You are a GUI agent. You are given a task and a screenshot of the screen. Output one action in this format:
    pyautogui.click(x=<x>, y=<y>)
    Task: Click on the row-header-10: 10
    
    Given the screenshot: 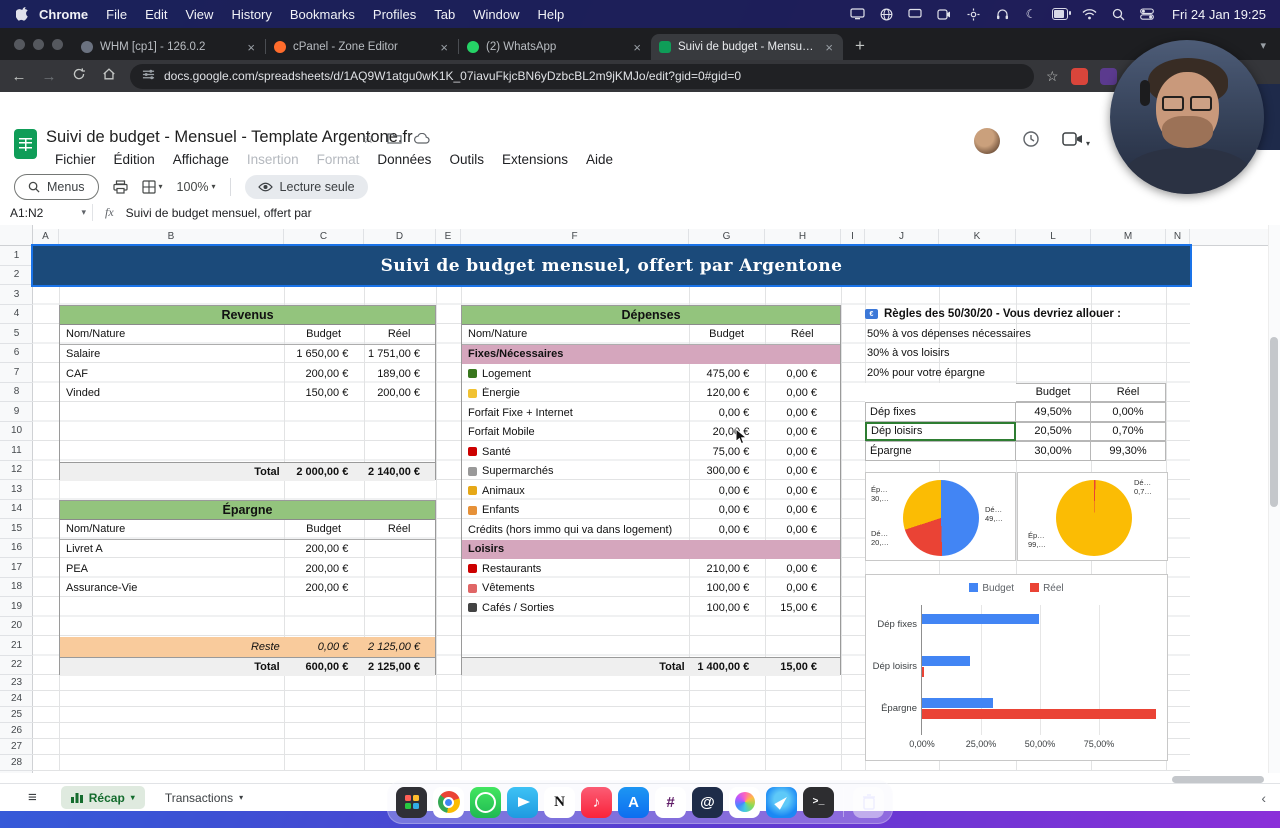 What is the action you would take?
    pyautogui.click(x=16, y=431)
    